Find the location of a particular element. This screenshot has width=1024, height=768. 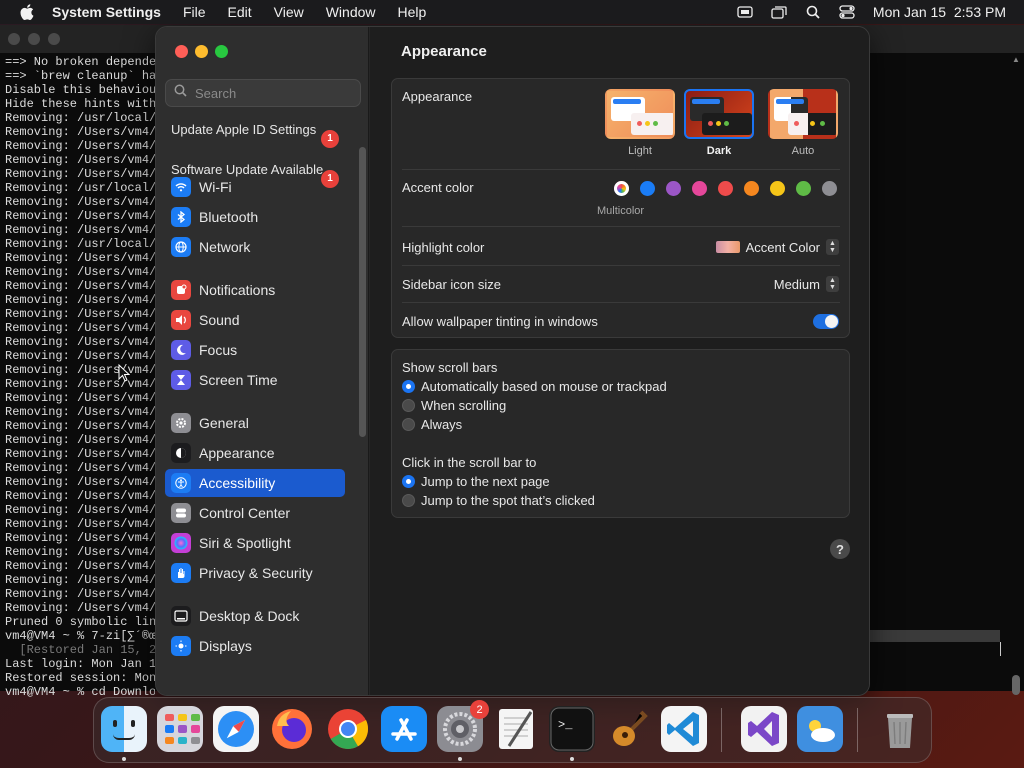

window-close-button is located at coordinates (181, 51).